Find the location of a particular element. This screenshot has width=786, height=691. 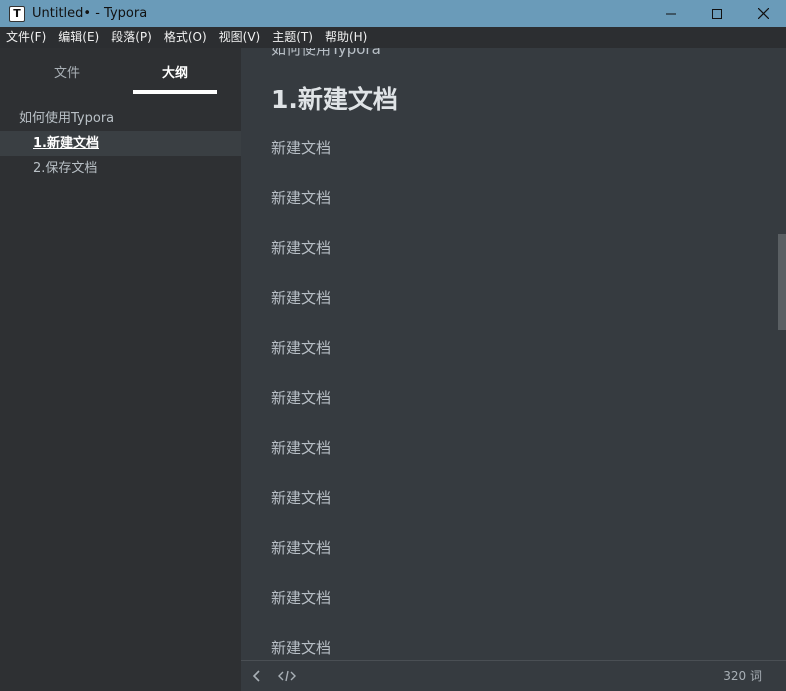

close-icon is located at coordinates (763, 13).